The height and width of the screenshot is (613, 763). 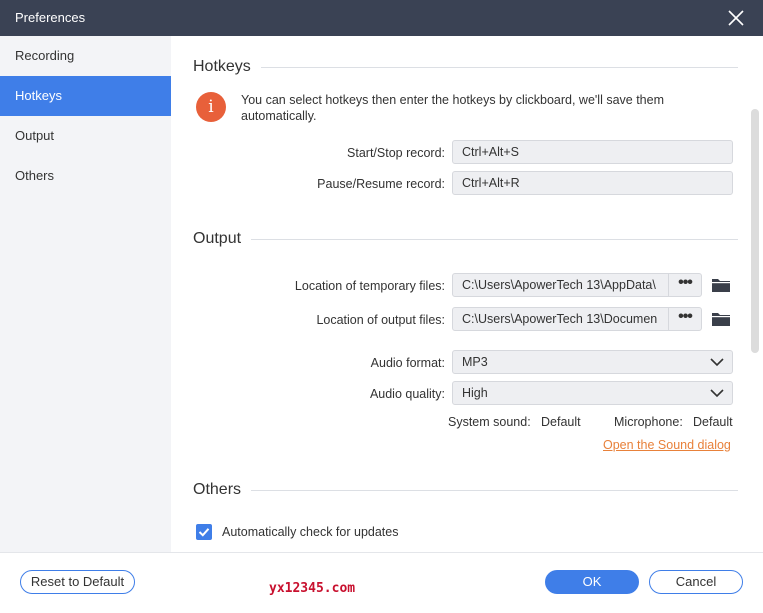 I want to click on ok-button: OK, so click(x=592, y=582).